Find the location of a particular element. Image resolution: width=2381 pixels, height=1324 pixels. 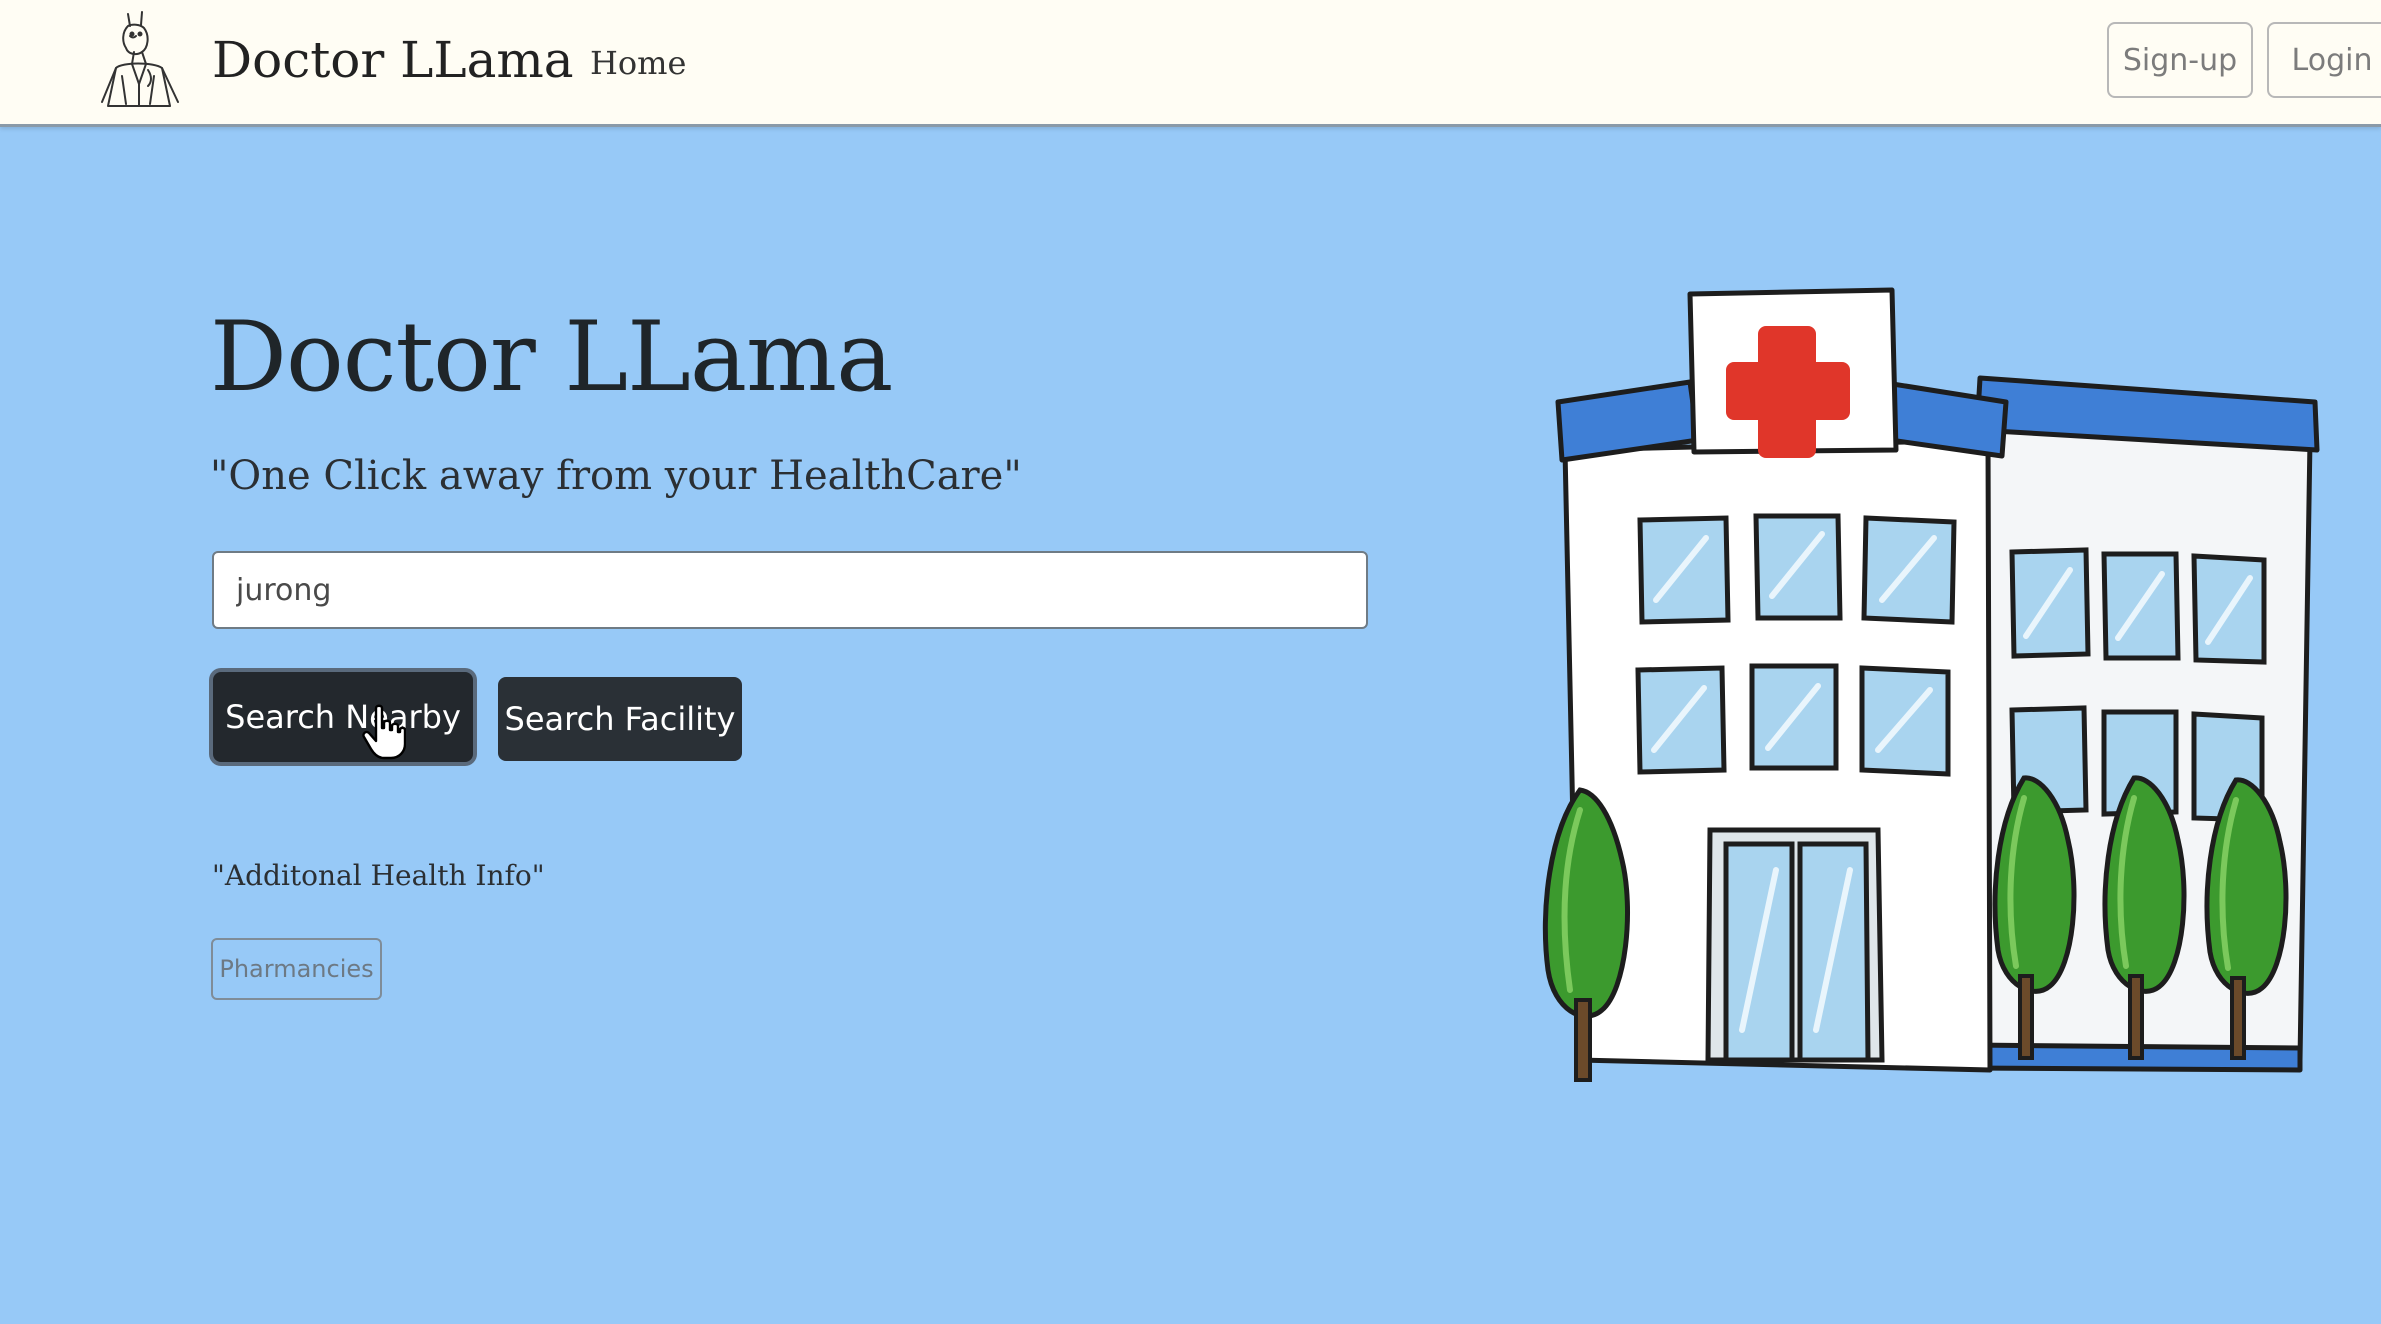

search-nearby-button: Search Nearby is located at coordinates (343, 717).